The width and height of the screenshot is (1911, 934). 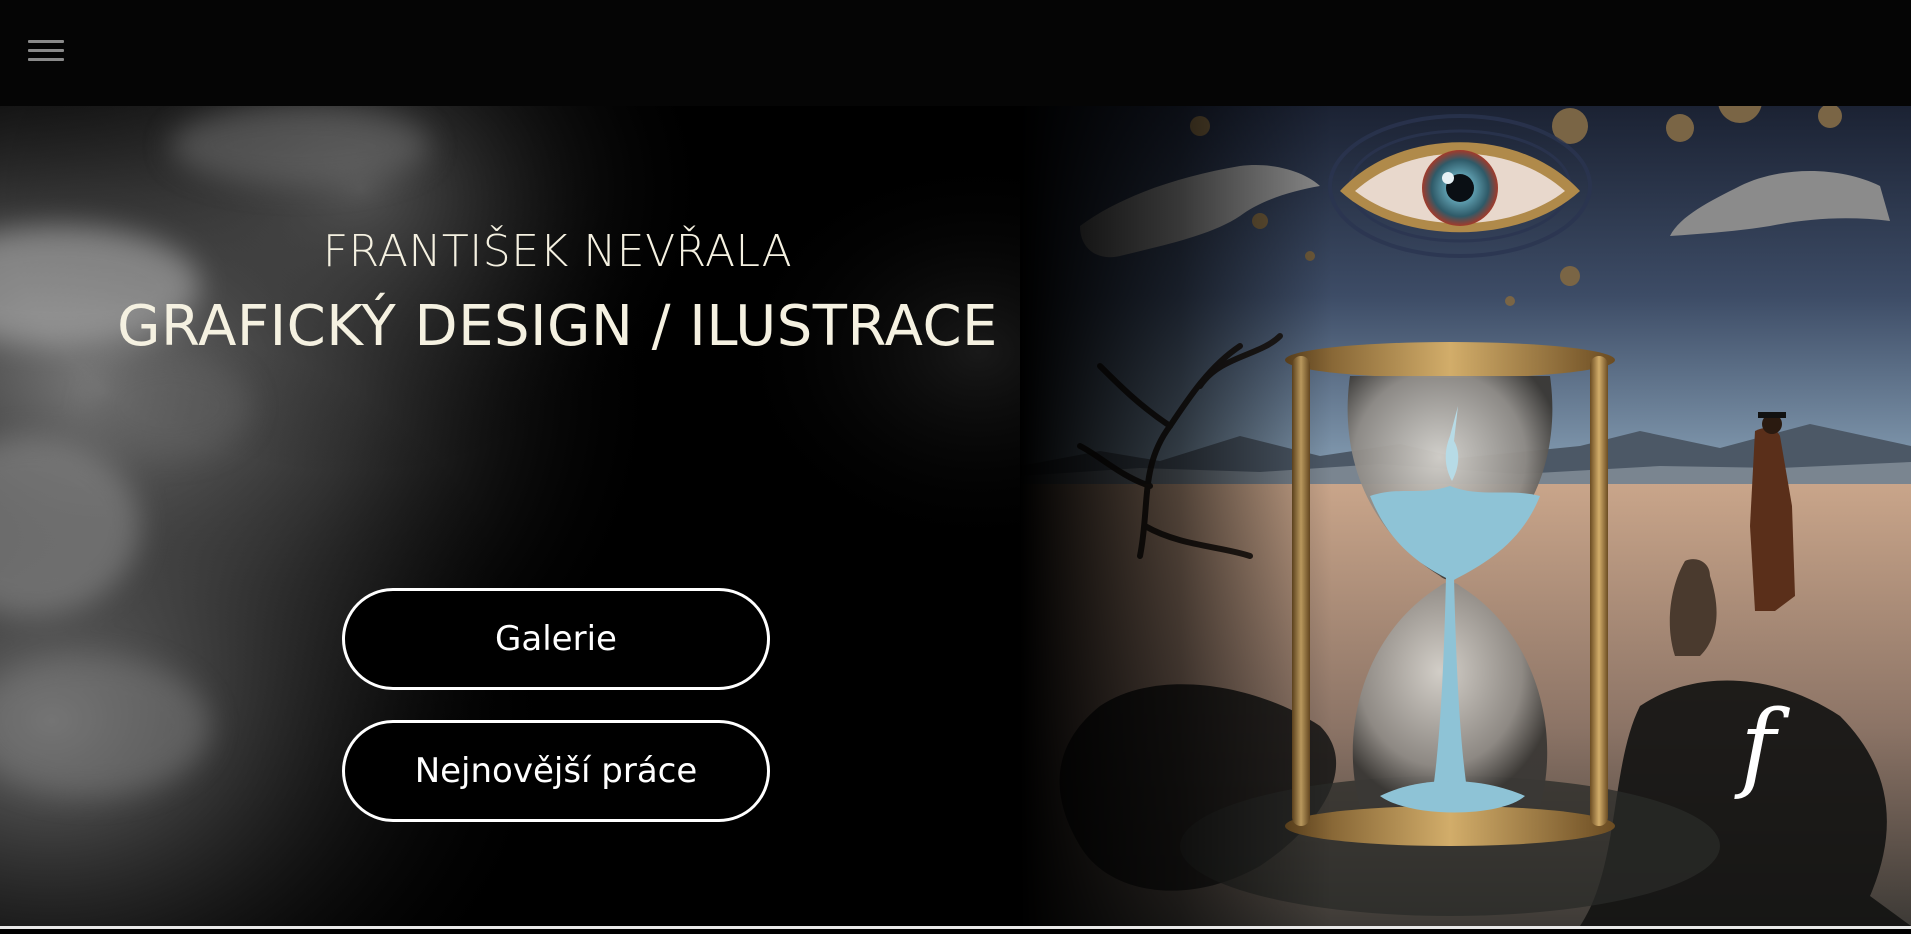 I want to click on bottom-strip, so click(x=955, y=931).